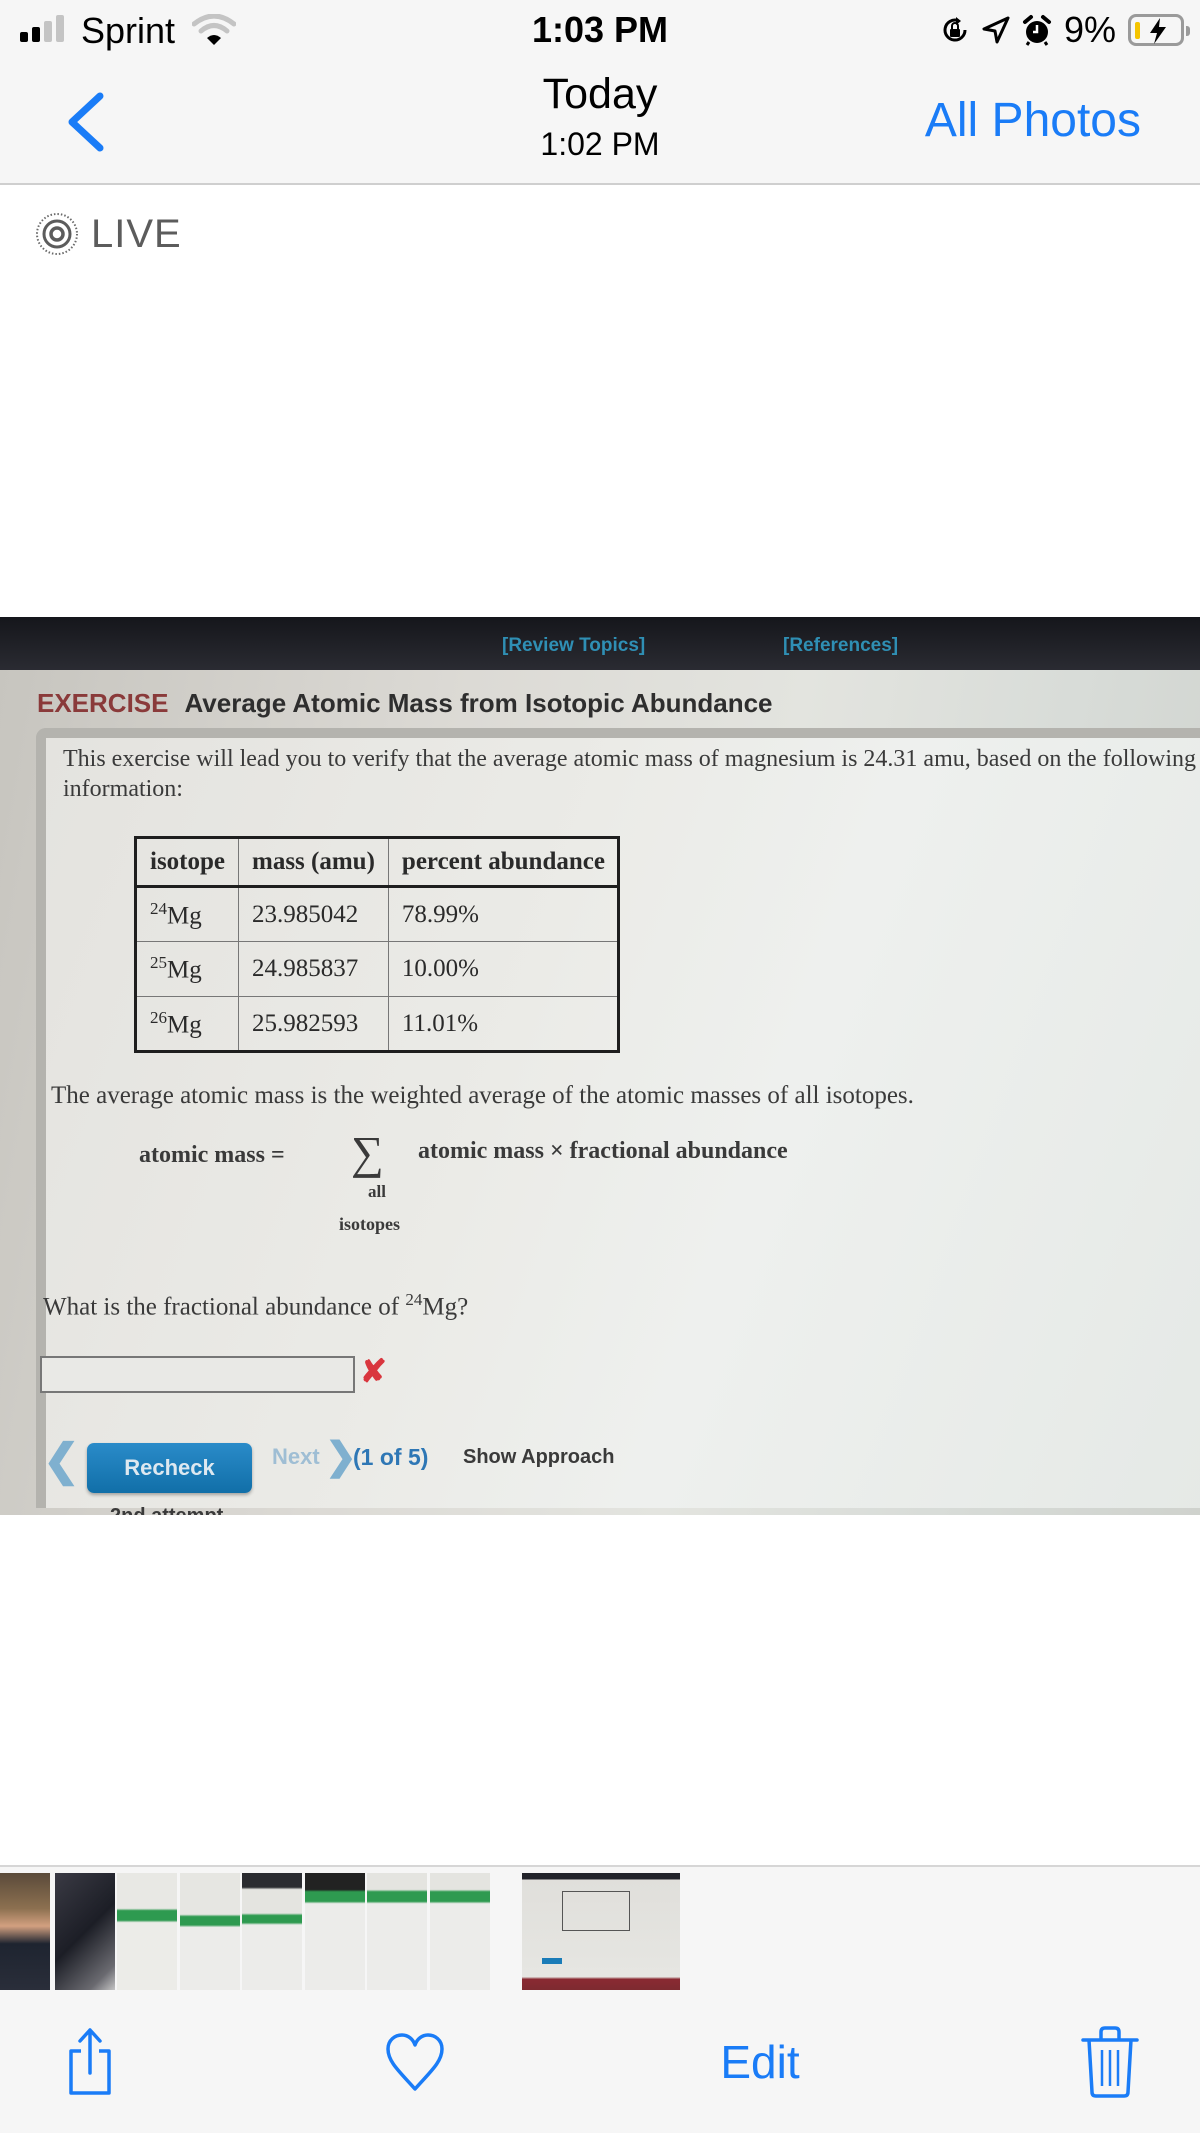 The image size is (1200, 2133). I want to click on edit-button: Edit, so click(760, 2062).